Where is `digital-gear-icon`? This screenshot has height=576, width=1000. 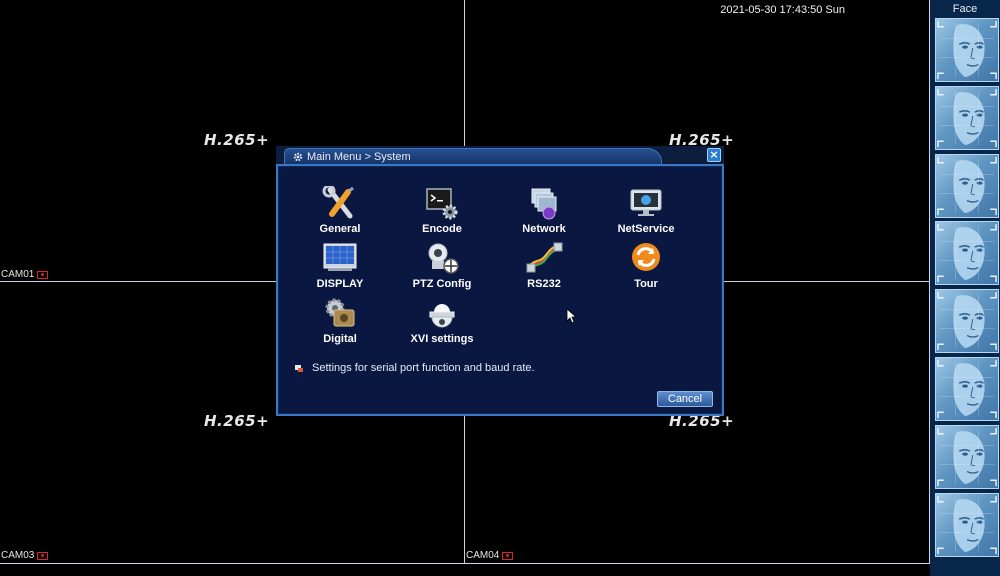
digital-gear-icon is located at coordinates (340, 312).